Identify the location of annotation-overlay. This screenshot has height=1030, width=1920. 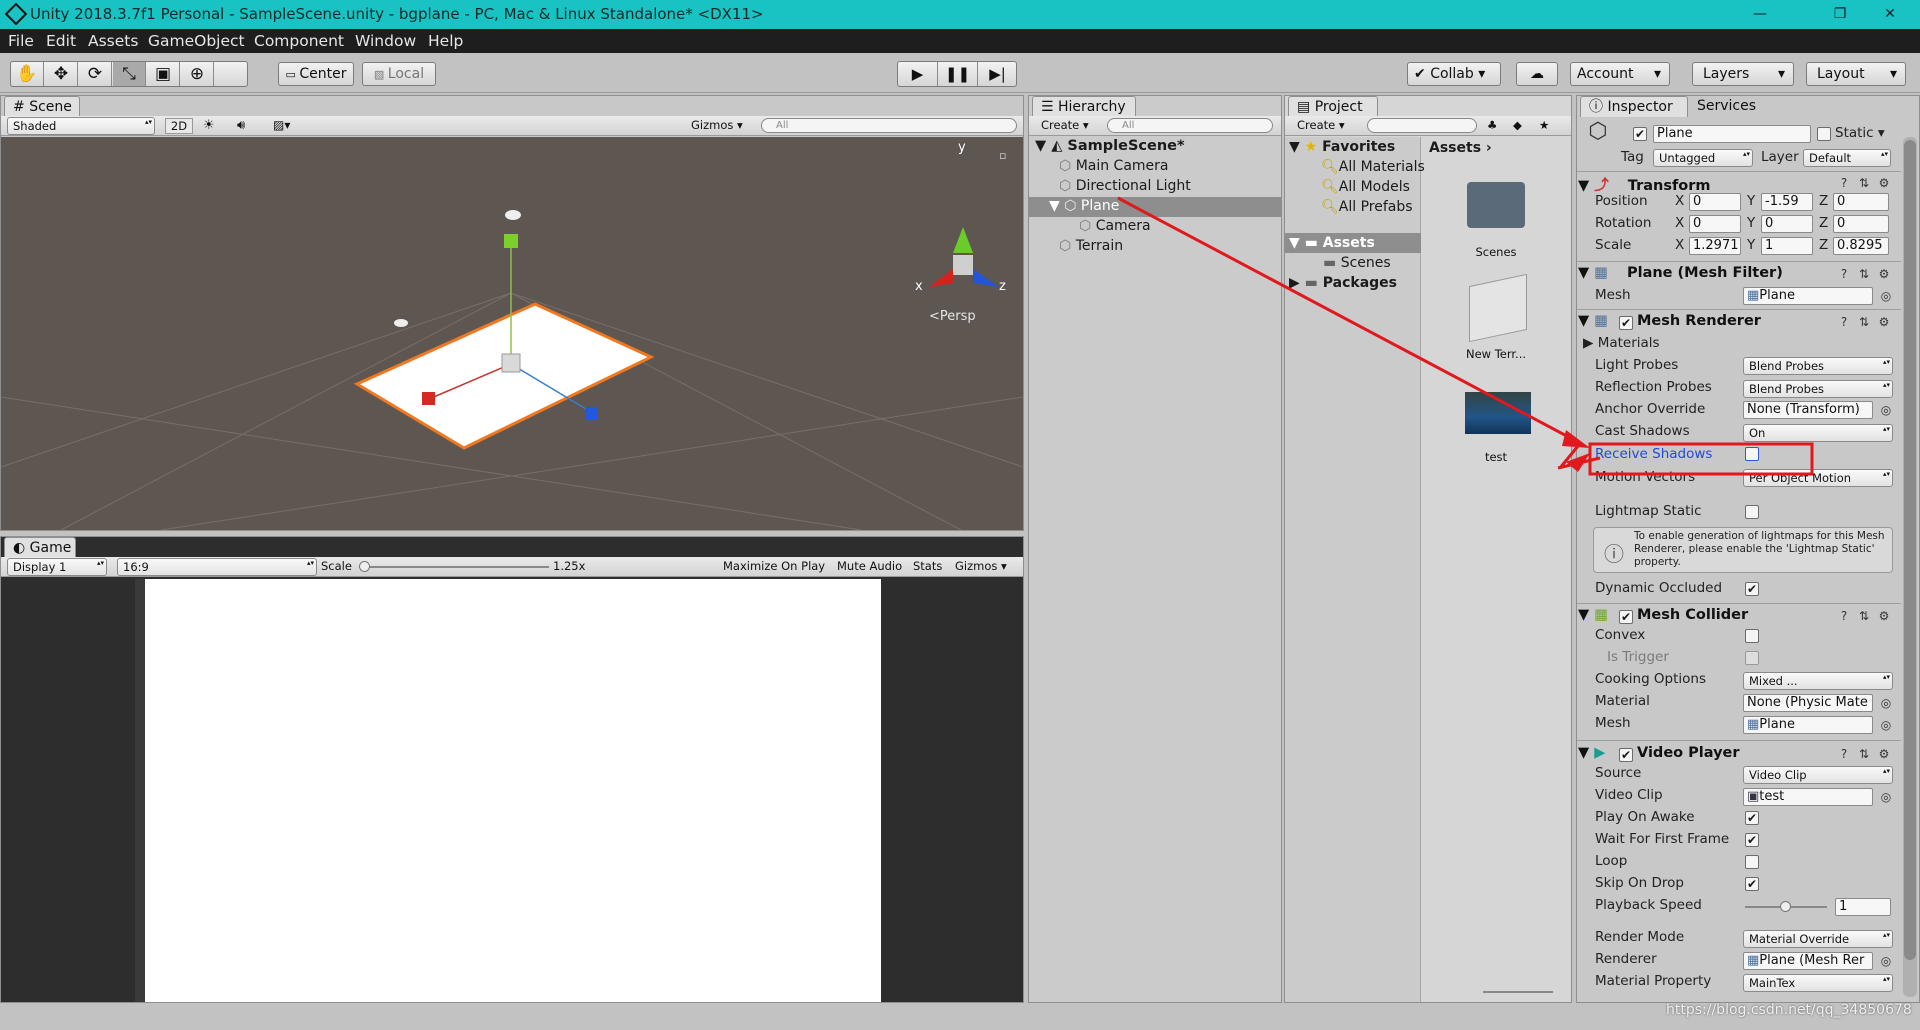
(1465, 336).